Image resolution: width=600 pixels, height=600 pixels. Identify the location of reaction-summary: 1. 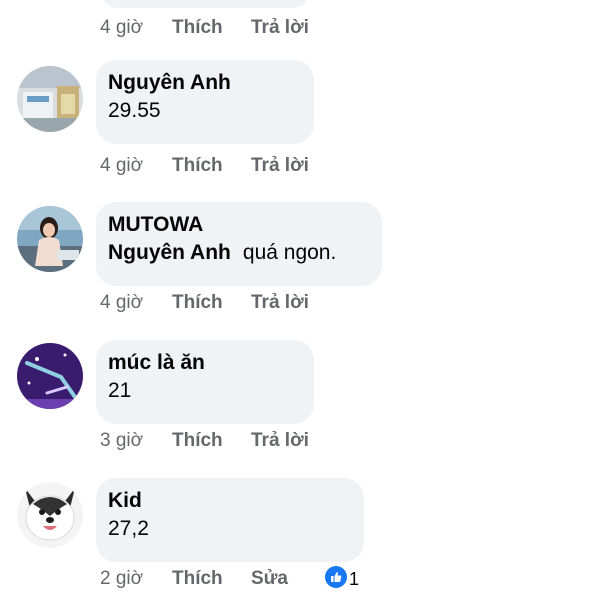
(342, 579).